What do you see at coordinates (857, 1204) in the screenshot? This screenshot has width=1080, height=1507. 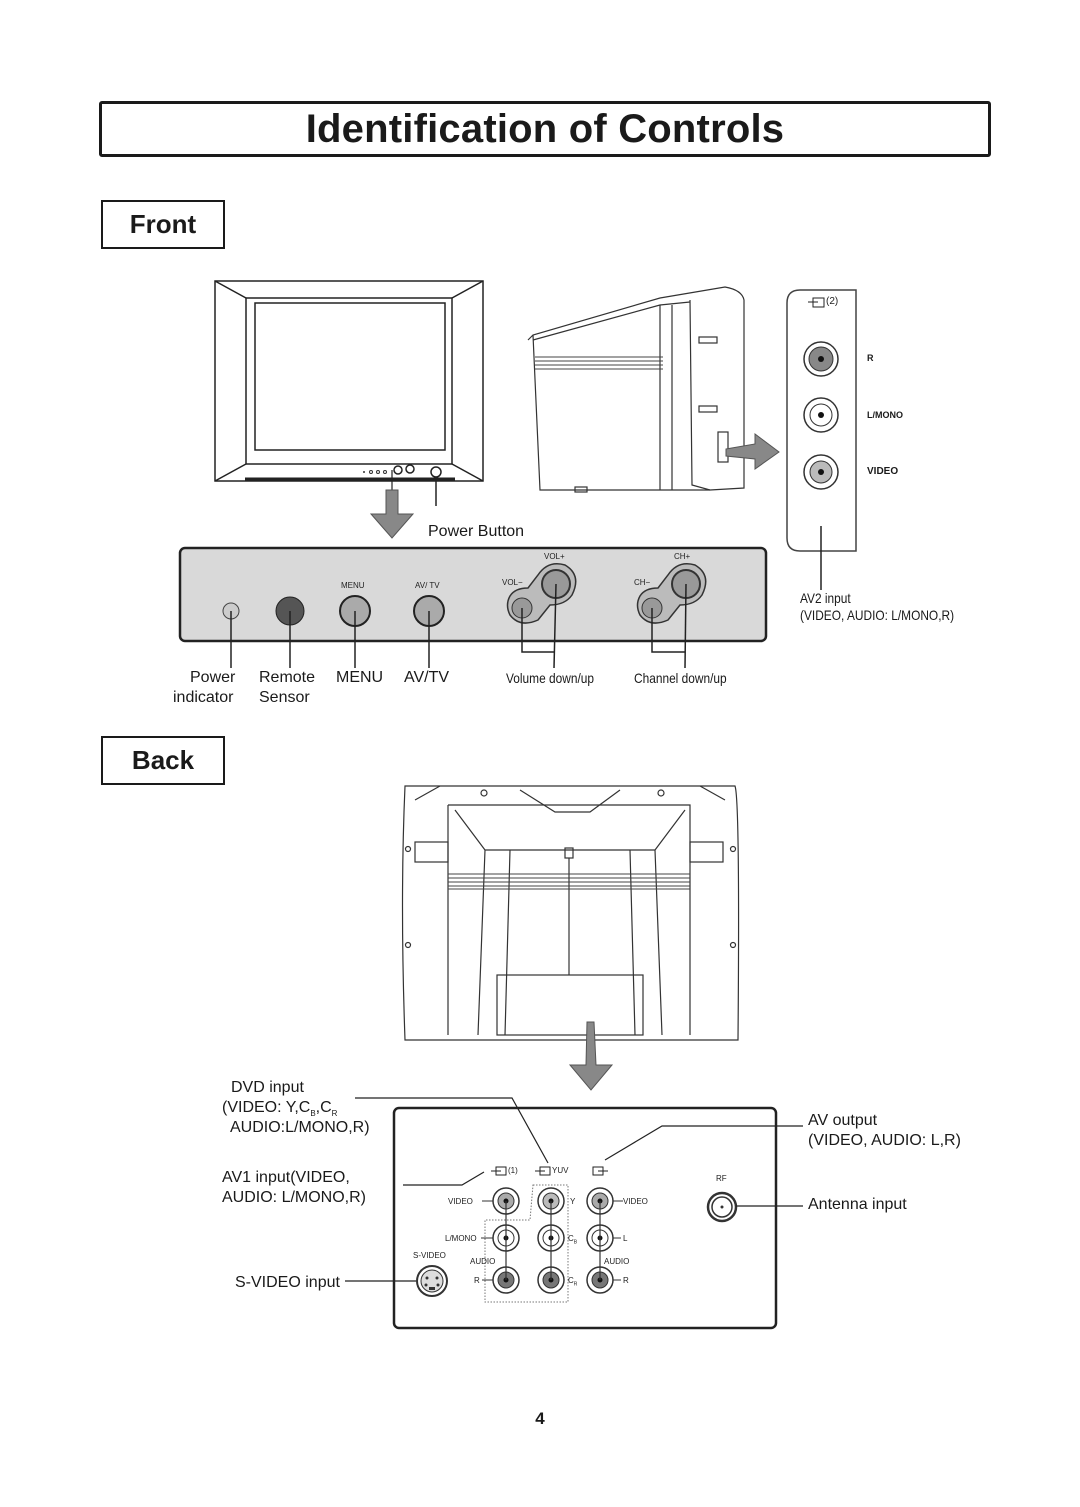 I see `callout-antenna: Antenna input` at bounding box center [857, 1204].